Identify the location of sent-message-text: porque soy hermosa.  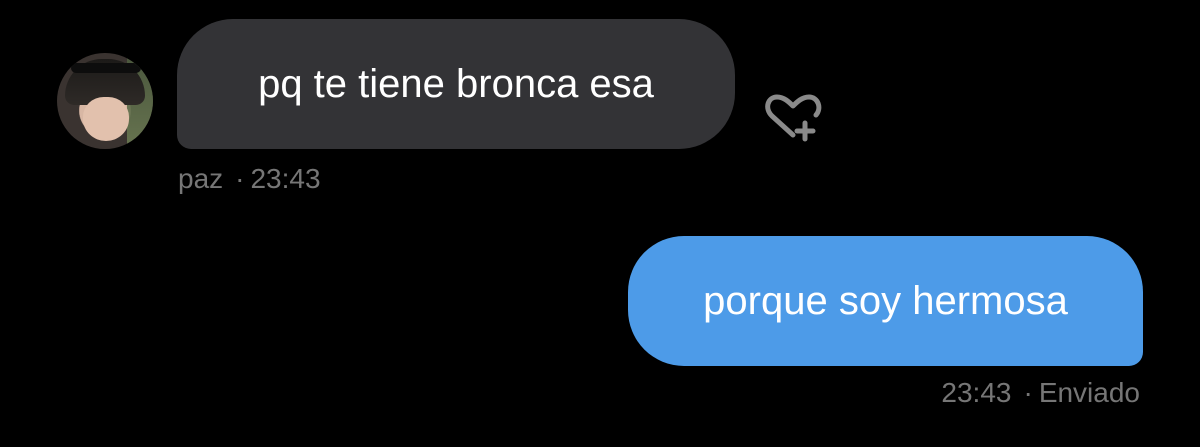
(885, 300).